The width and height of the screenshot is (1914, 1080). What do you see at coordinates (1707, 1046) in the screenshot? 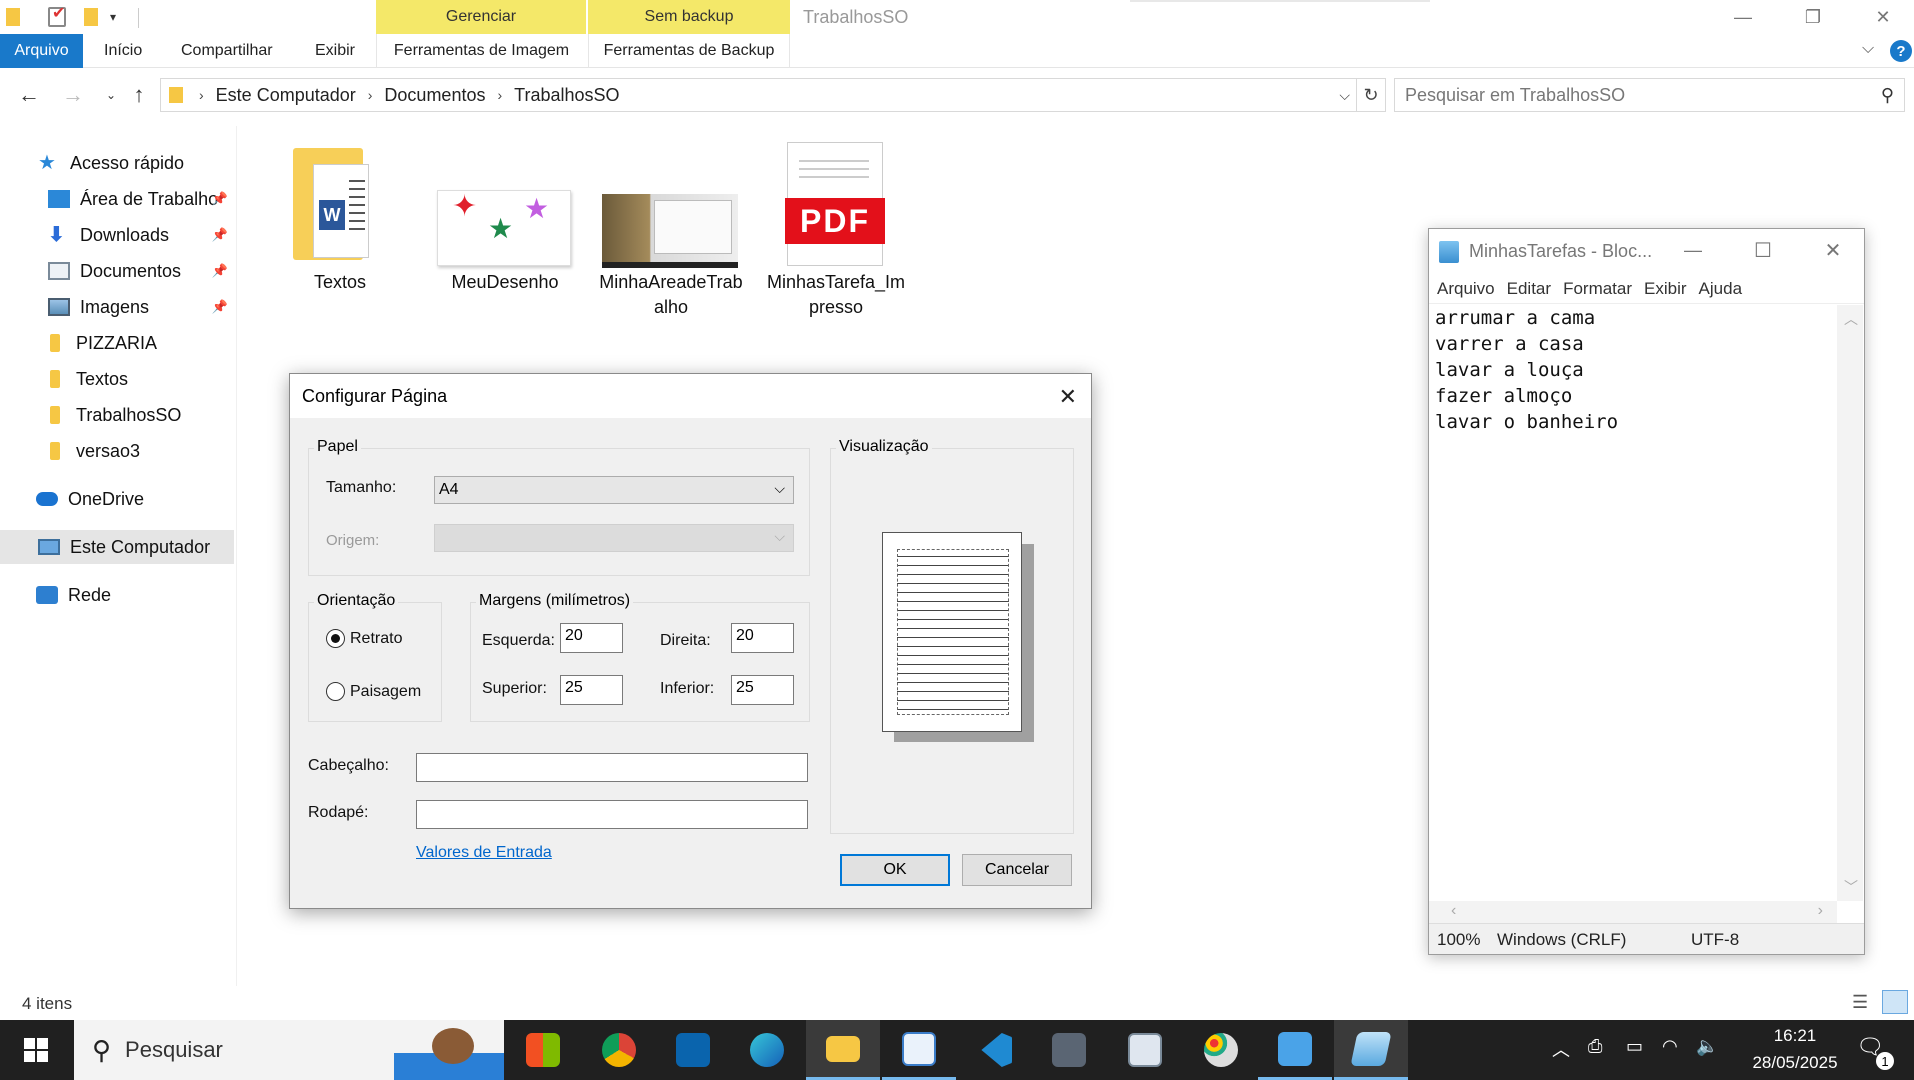
I see `volume-muted-icon: 🔈` at bounding box center [1707, 1046].